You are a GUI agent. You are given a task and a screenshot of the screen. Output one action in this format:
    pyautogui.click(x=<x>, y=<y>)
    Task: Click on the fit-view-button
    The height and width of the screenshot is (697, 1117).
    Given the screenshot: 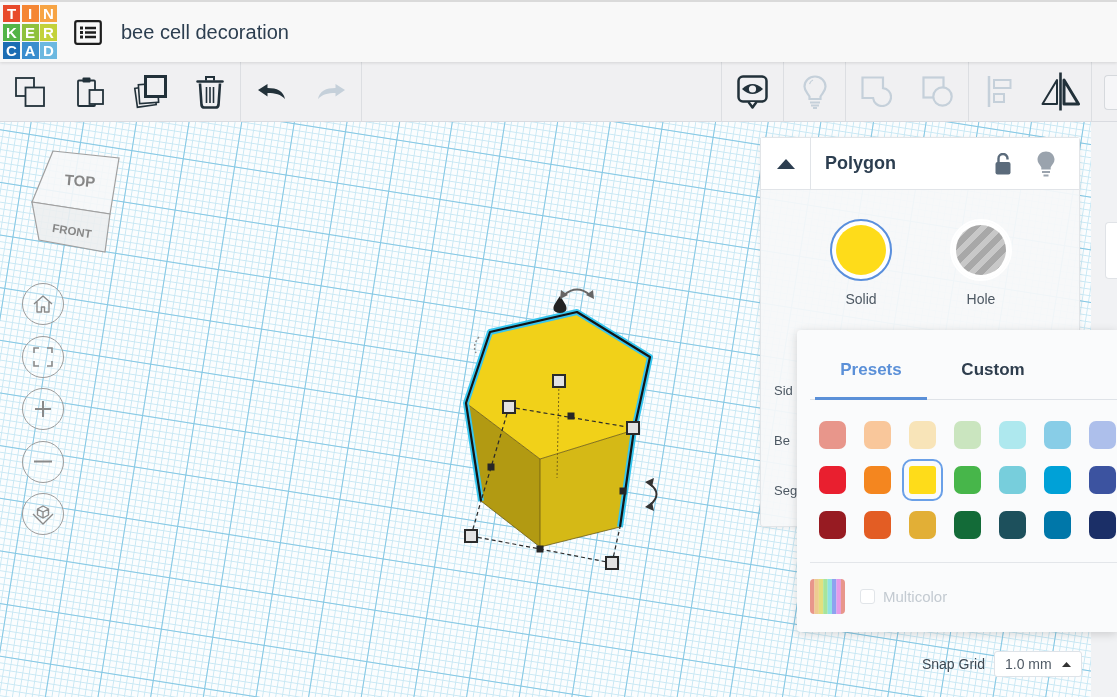 What is the action you would take?
    pyautogui.click(x=43, y=356)
    